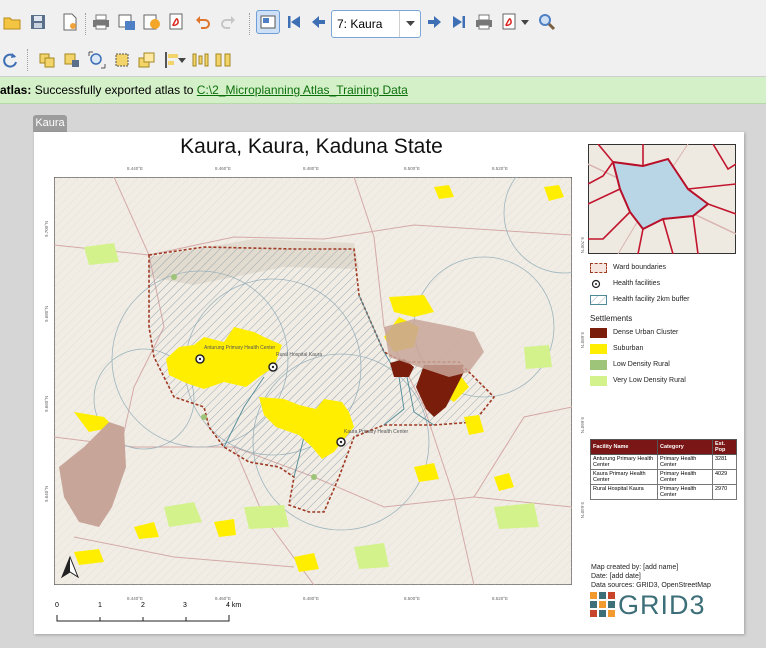 Image resolution: width=766 pixels, height=648 pixels. What do you see at coordinates (152, 22) in the screenshot?
I see `export-svg-icon` at bounding box center [152, 22].